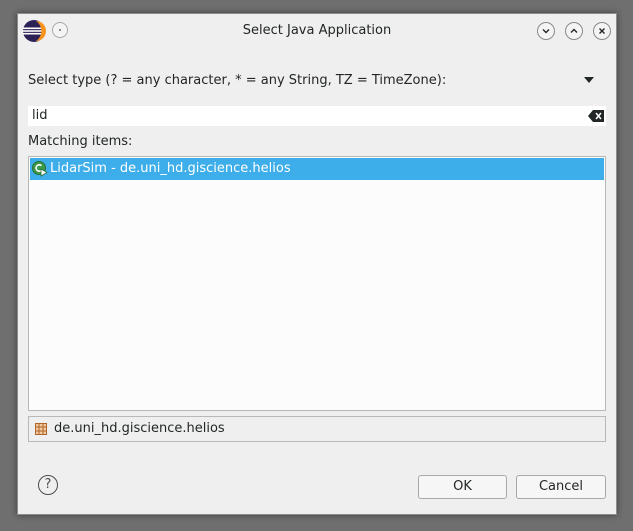 The image size is (633, 531). Describe the element at coordinates (170, 168) in the screenshot. I see `list-item-label: LidarSim - de.uni_hd.giscience.helios` at that location.